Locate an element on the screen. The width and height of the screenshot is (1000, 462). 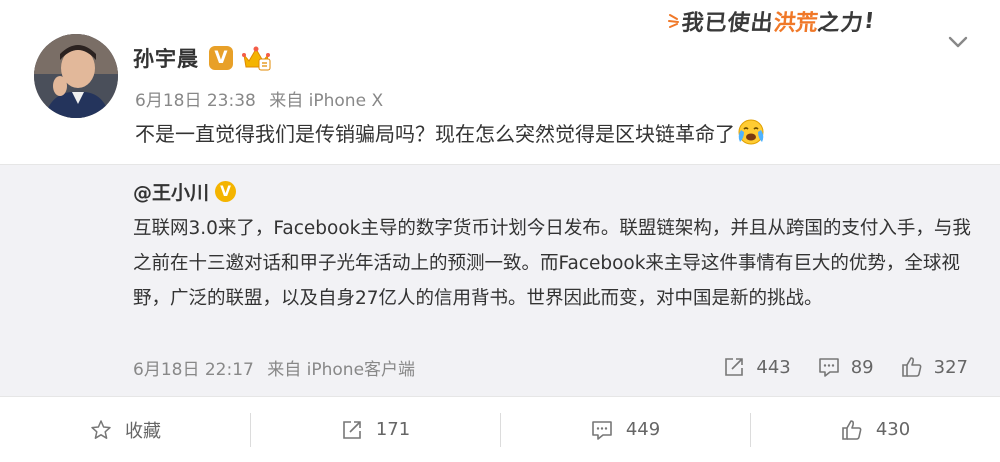
avatar is located at coordinates (76, 76).